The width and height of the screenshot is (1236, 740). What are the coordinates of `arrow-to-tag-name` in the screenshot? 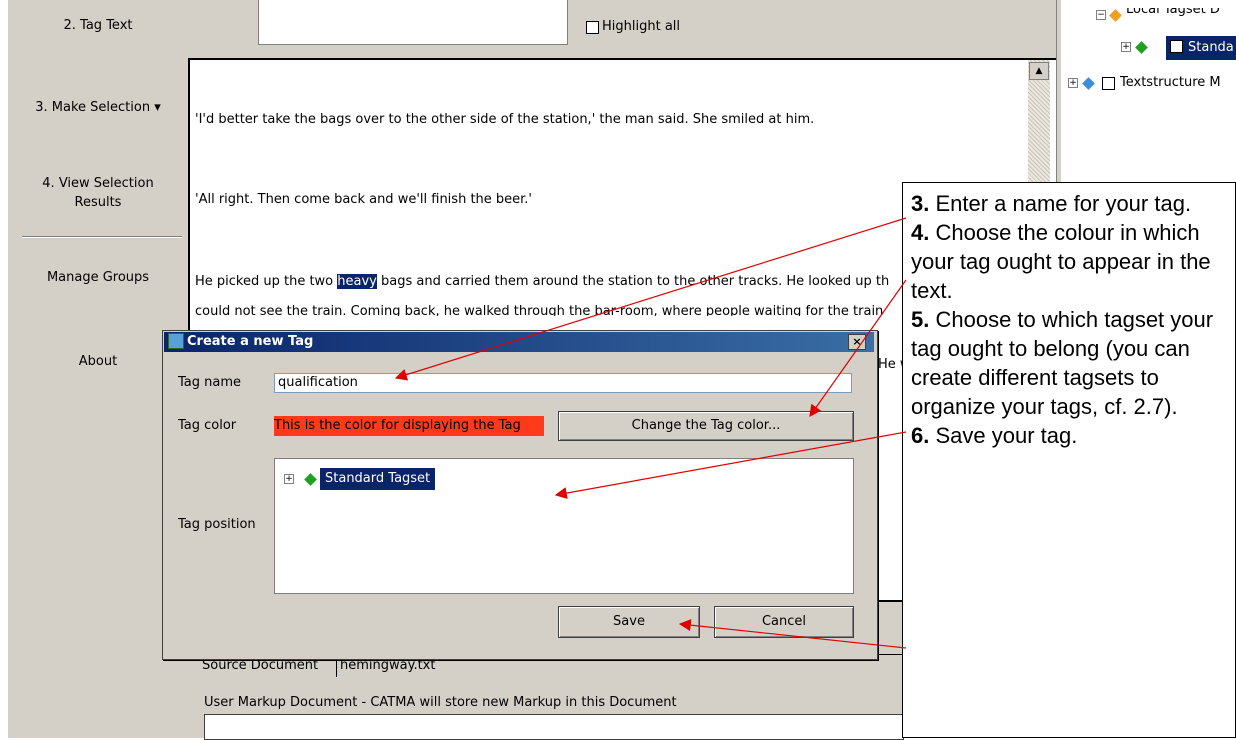 It's located at (650, 299).